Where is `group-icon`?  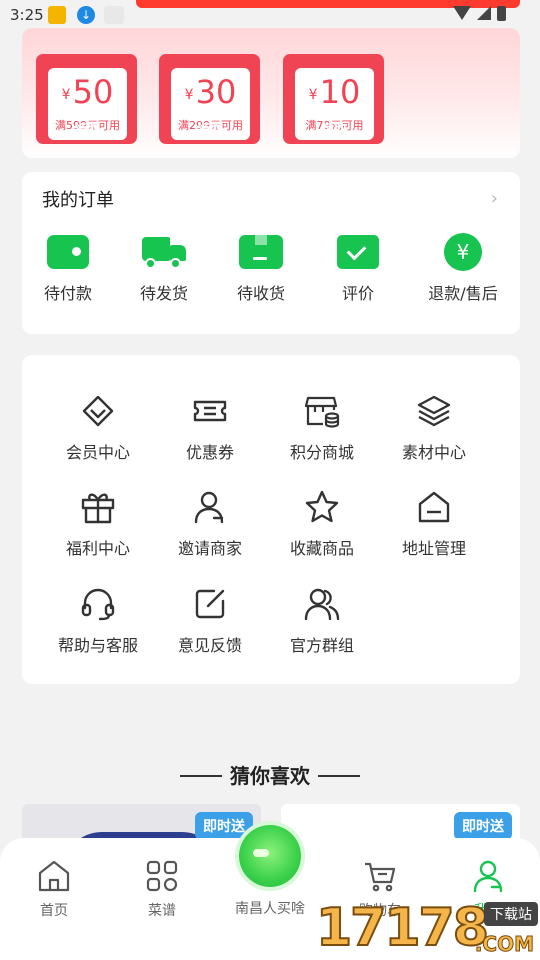 group-icon is located at coordinates (322, 604).